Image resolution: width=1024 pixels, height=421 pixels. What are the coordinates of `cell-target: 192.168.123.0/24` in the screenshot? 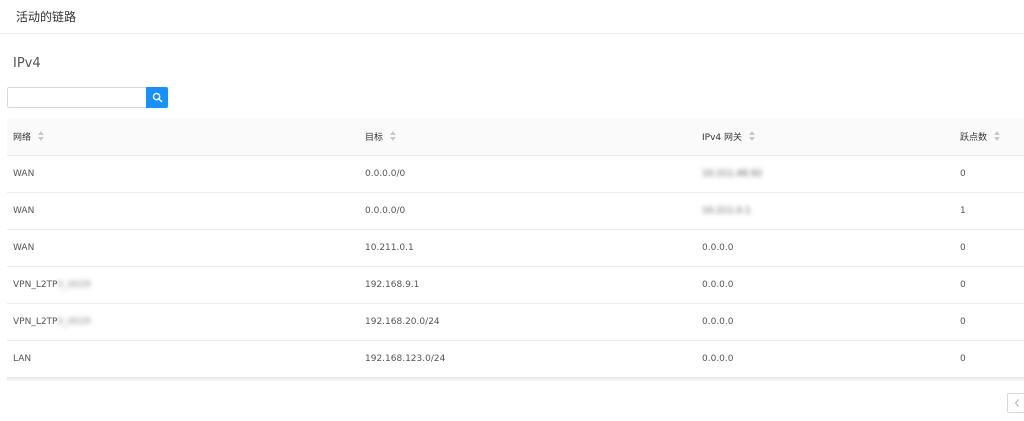 It's located at (527, 359).